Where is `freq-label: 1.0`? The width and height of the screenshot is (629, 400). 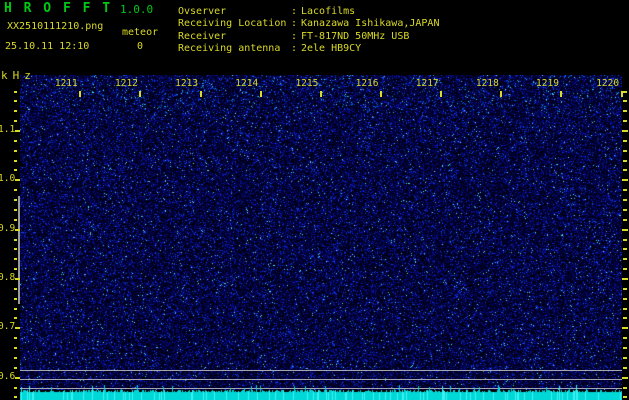 freq-label: 1.0 is located at coordinates (8, 179).